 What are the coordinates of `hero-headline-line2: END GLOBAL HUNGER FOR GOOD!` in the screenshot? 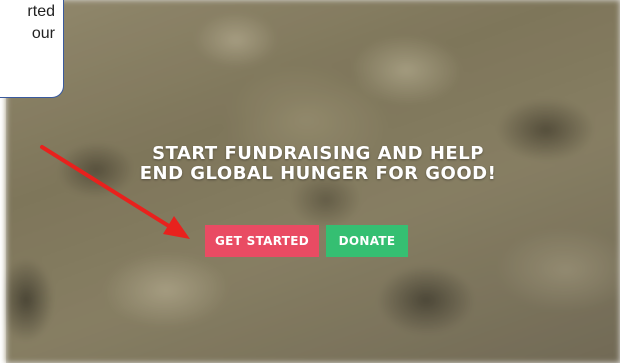 It's located at (318, 173).